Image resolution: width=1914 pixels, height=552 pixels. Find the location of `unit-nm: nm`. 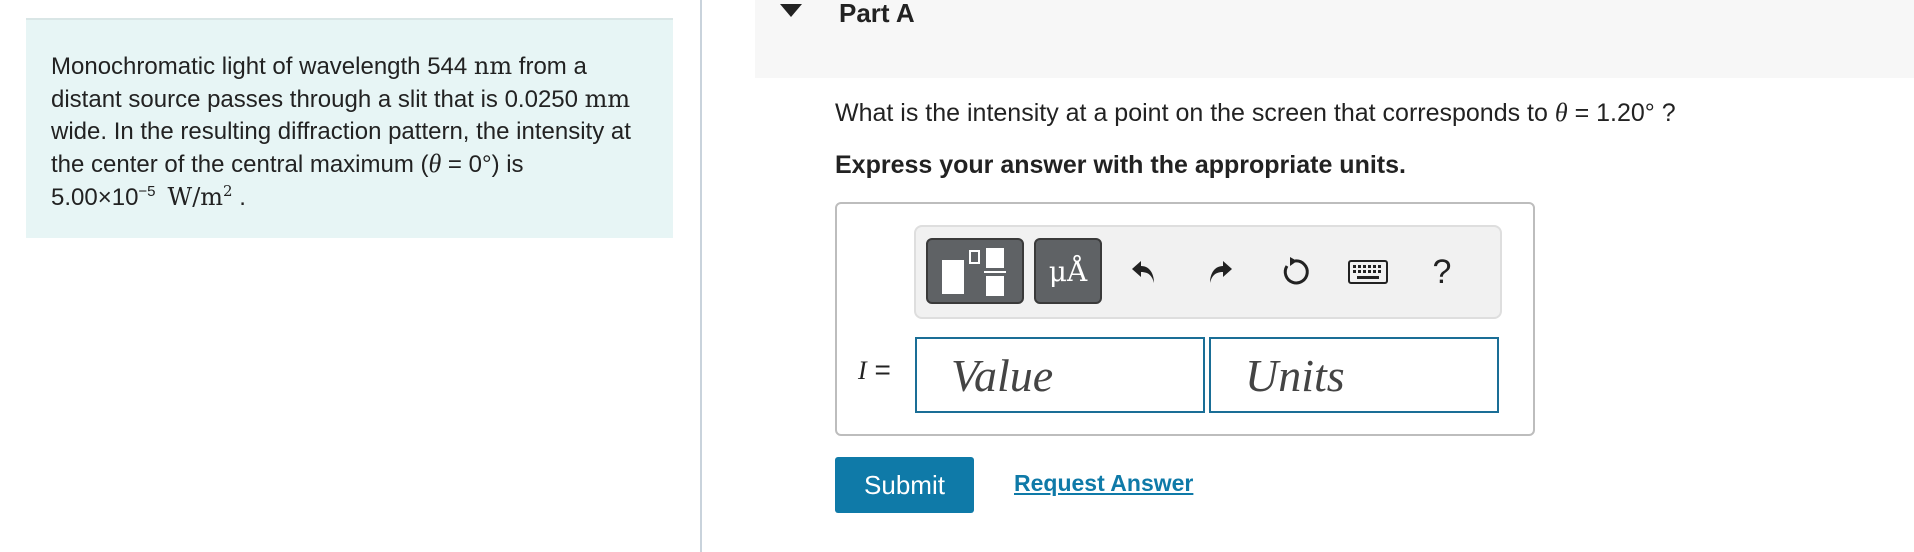

unit-nm: nm is located at coordinates (493, 66).